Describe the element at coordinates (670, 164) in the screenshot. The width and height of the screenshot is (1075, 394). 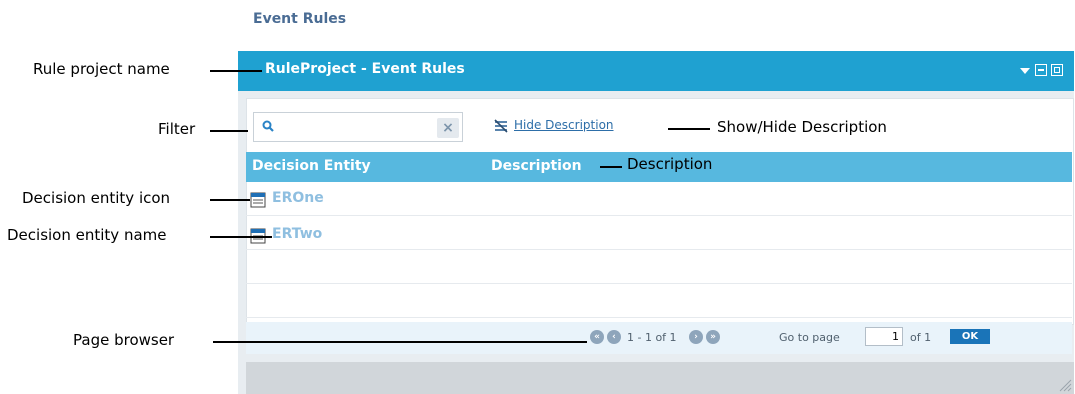
I see `callout-description: Description` at that location.